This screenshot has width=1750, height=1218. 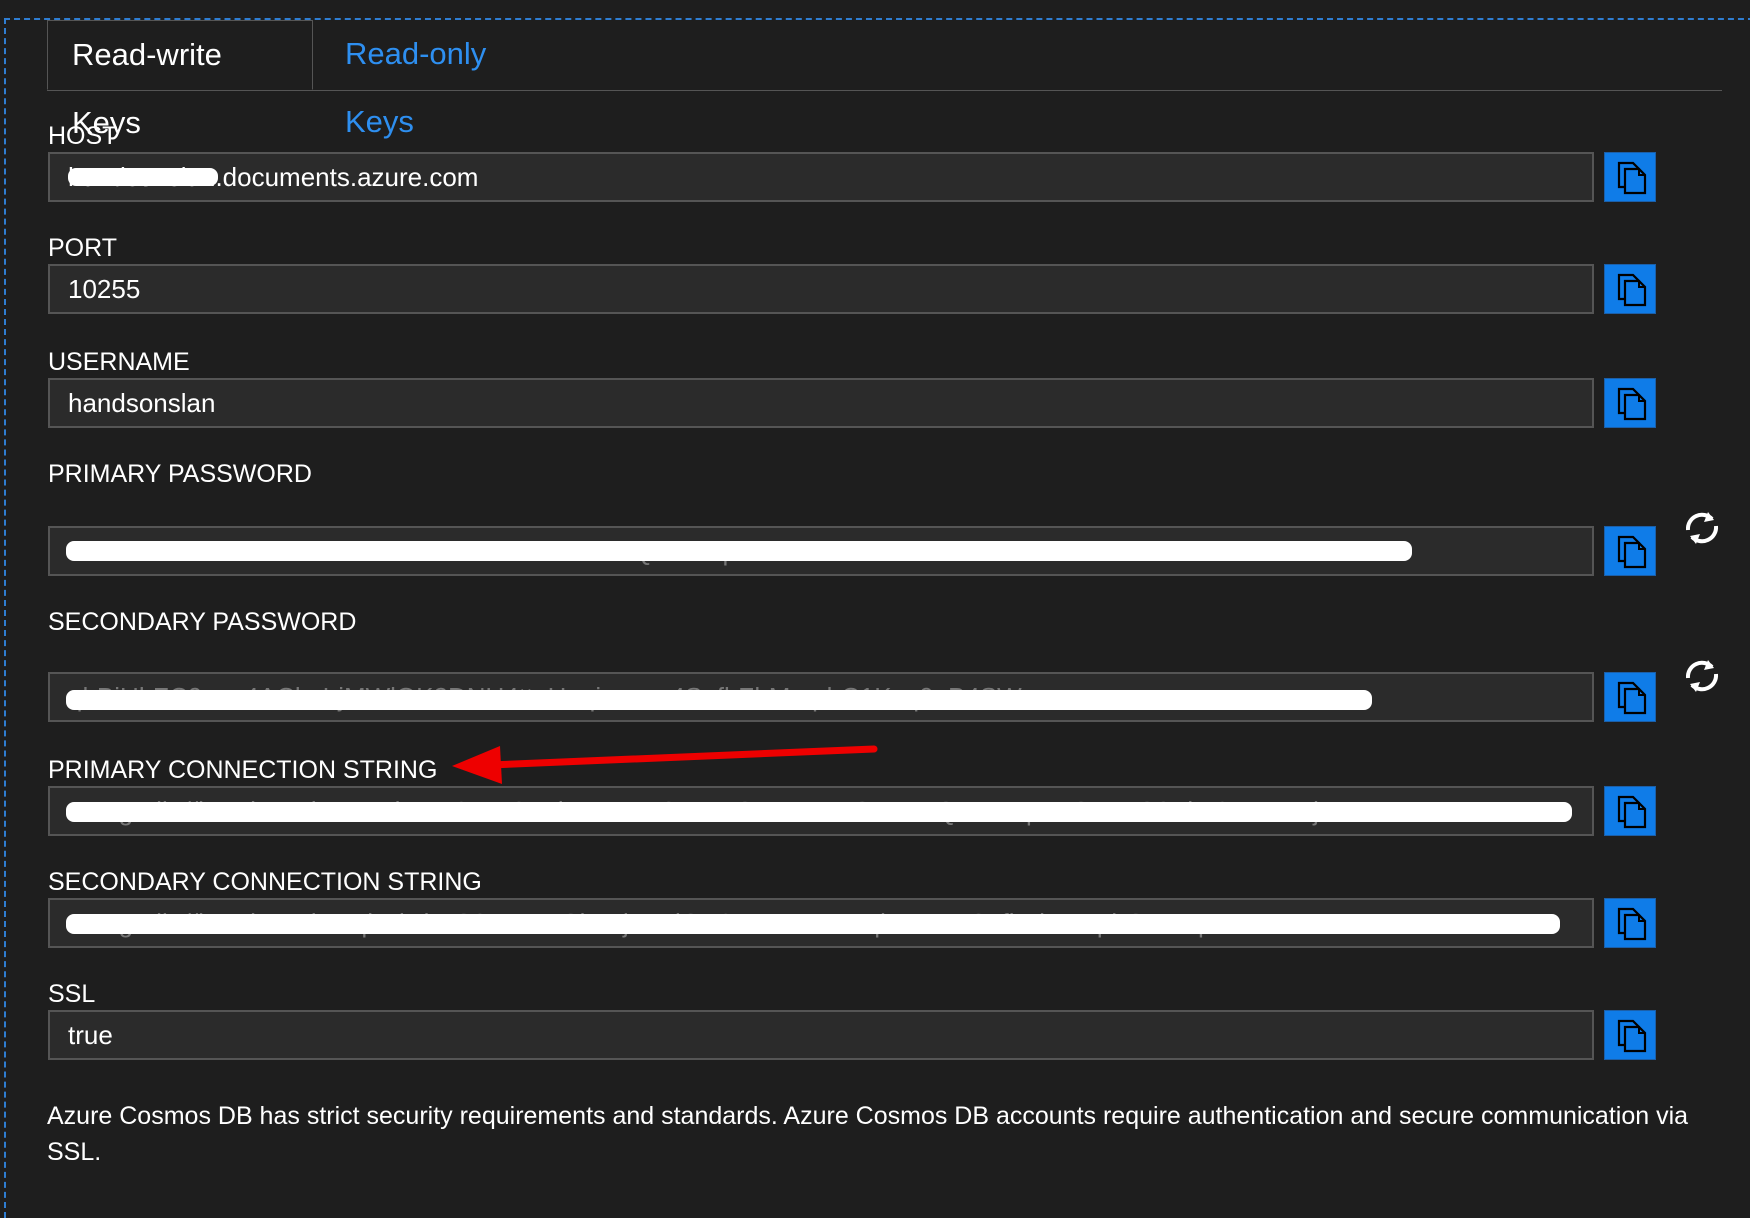 What do you see at coordinates (821, 177) in the screenshot?
I see `host-field: handsonslan.documents.azure.com` at bounding box center [821, 177].